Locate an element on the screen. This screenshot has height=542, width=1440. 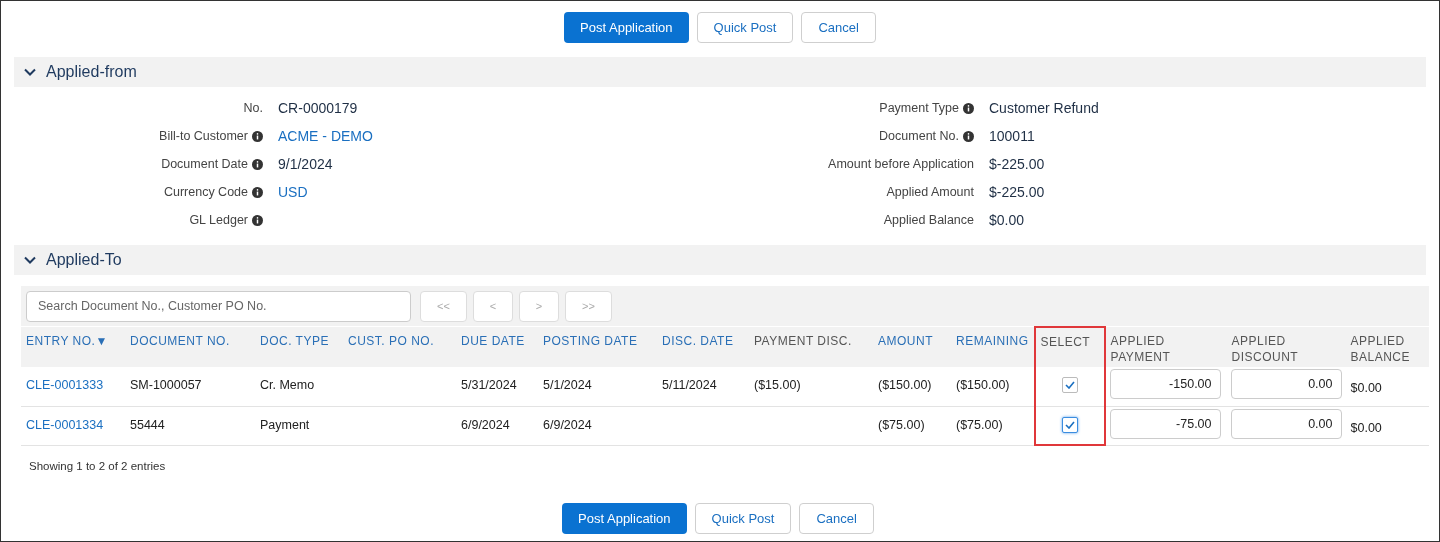
table-cell: Cr. Memo is located at coordinates (287, 385).